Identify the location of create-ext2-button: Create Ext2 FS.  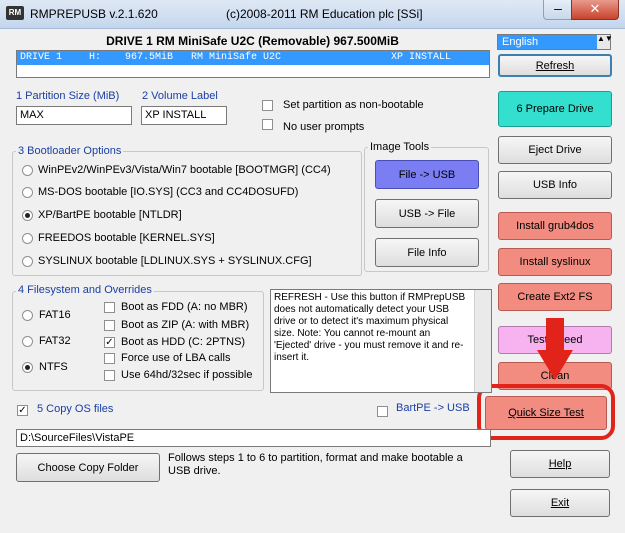
(555, 297).